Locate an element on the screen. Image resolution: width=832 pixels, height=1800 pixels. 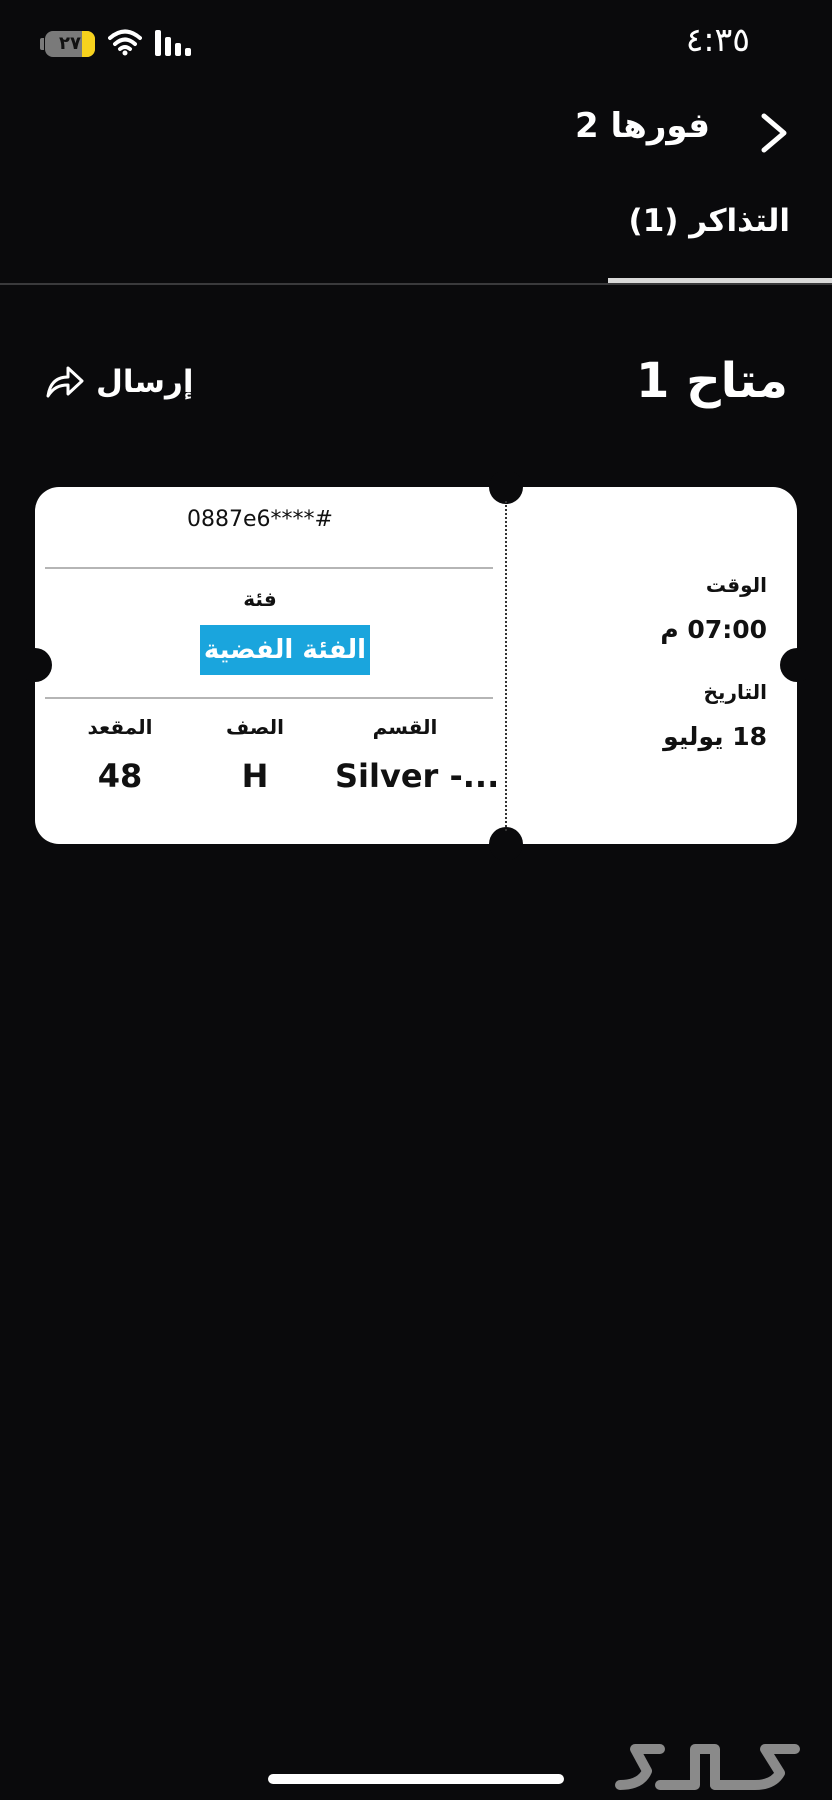
seat-value: 48 is located at coordinates (120, 776).